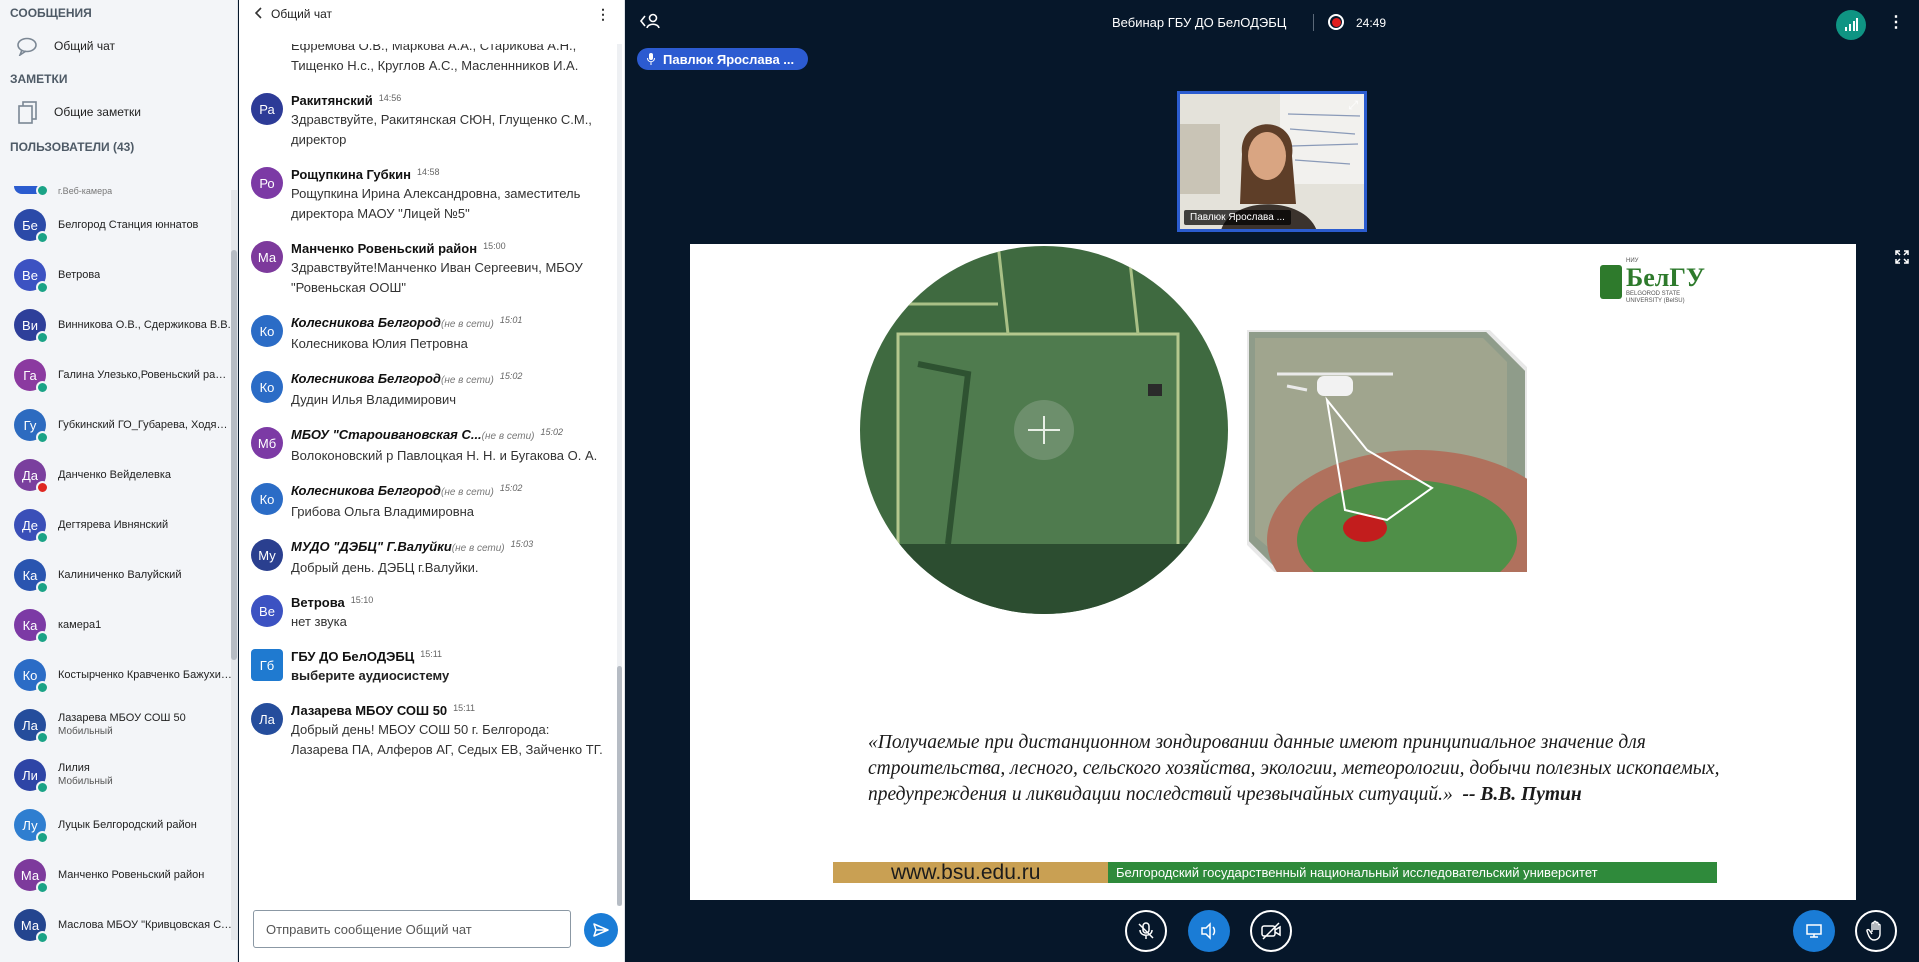 The height and width of the screenshot is (962, 1919). I want to click on message-header: Колесникова Белгород(не в сети) 15:01, so click(450, 322).